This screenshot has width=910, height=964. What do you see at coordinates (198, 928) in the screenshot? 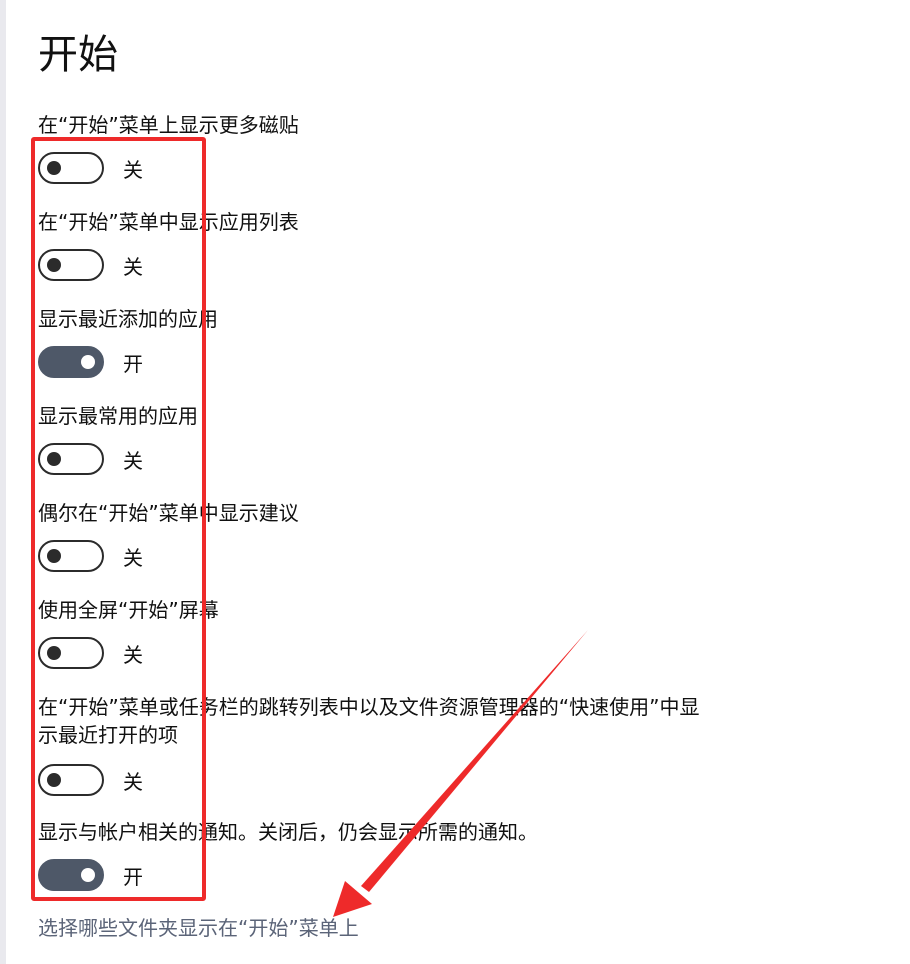
I see `choose-folders-link: 选择哪些文件夹显示在“开始”菜单上` at bounding box center [198, 928].